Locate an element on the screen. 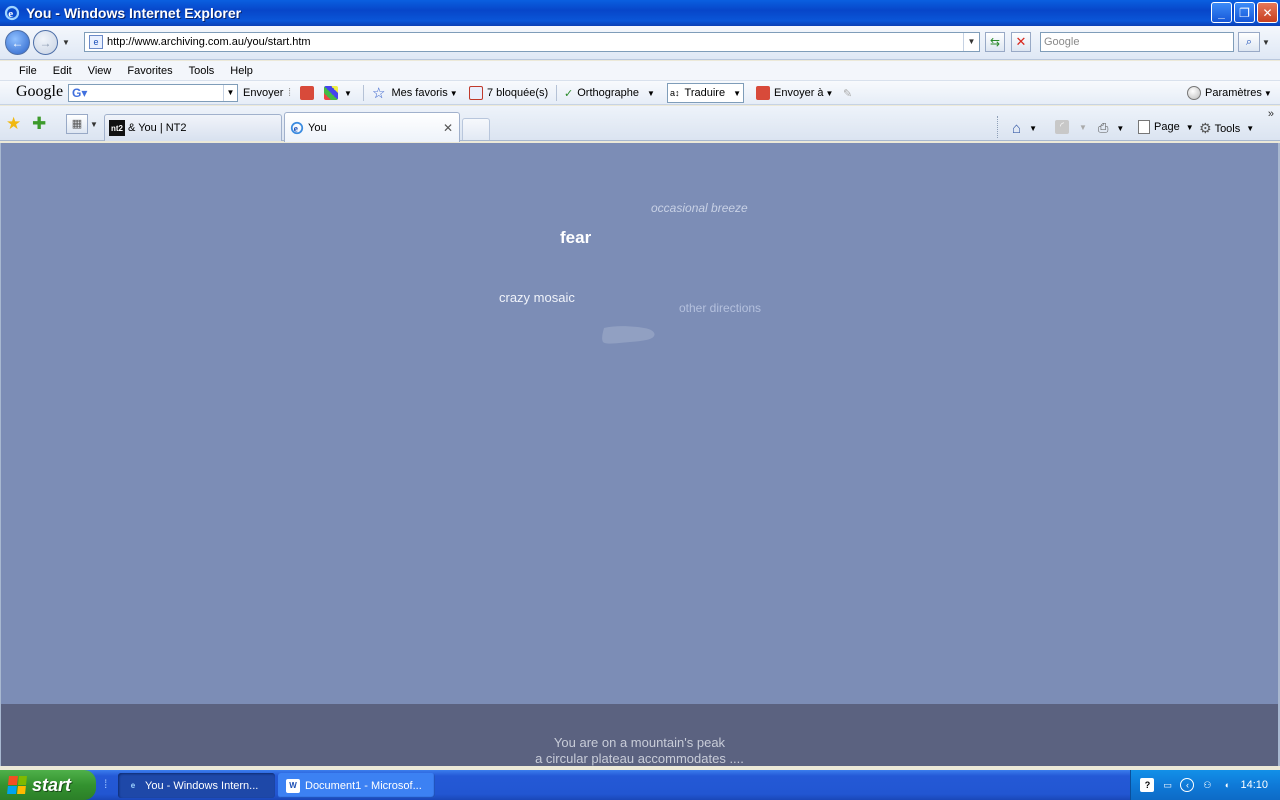 The height and width of the screenshot is (800, 1280). translate-label: Traduire is located at coordinates (705, 93).